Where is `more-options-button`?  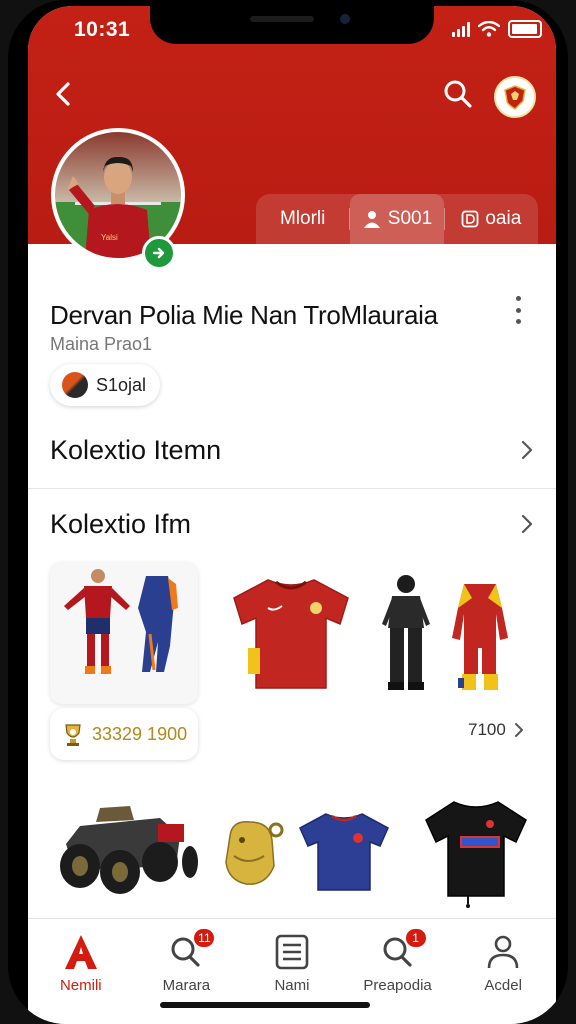
more-options-button is located at coordinates (518, 310).